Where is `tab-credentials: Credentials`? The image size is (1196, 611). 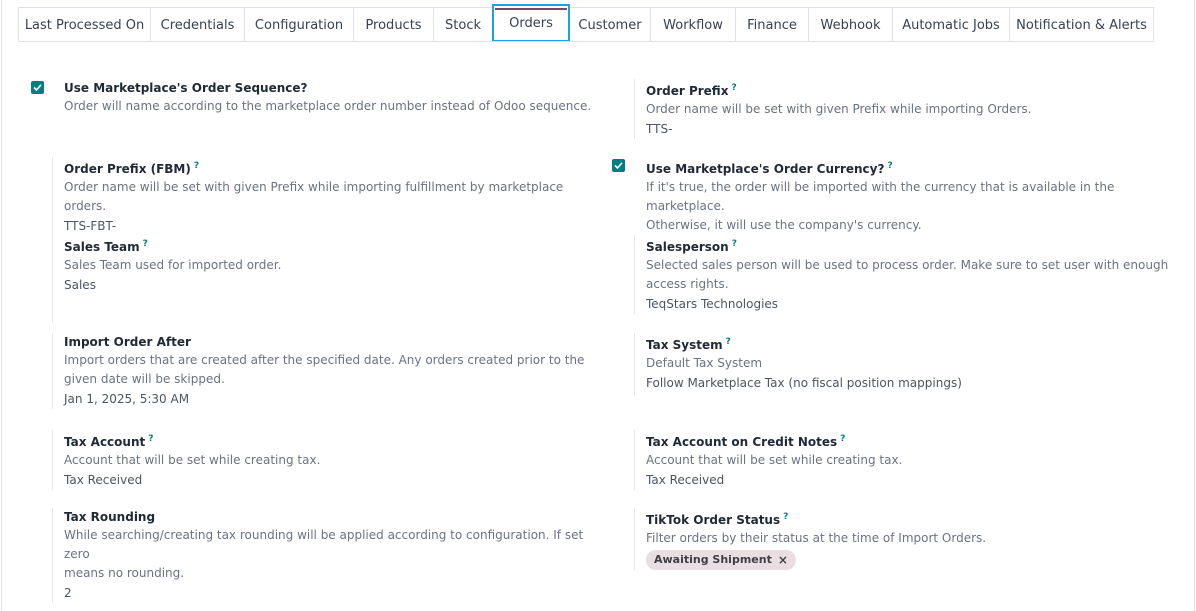
tab-credentials: Credentials is located at coordinates (197, 24).